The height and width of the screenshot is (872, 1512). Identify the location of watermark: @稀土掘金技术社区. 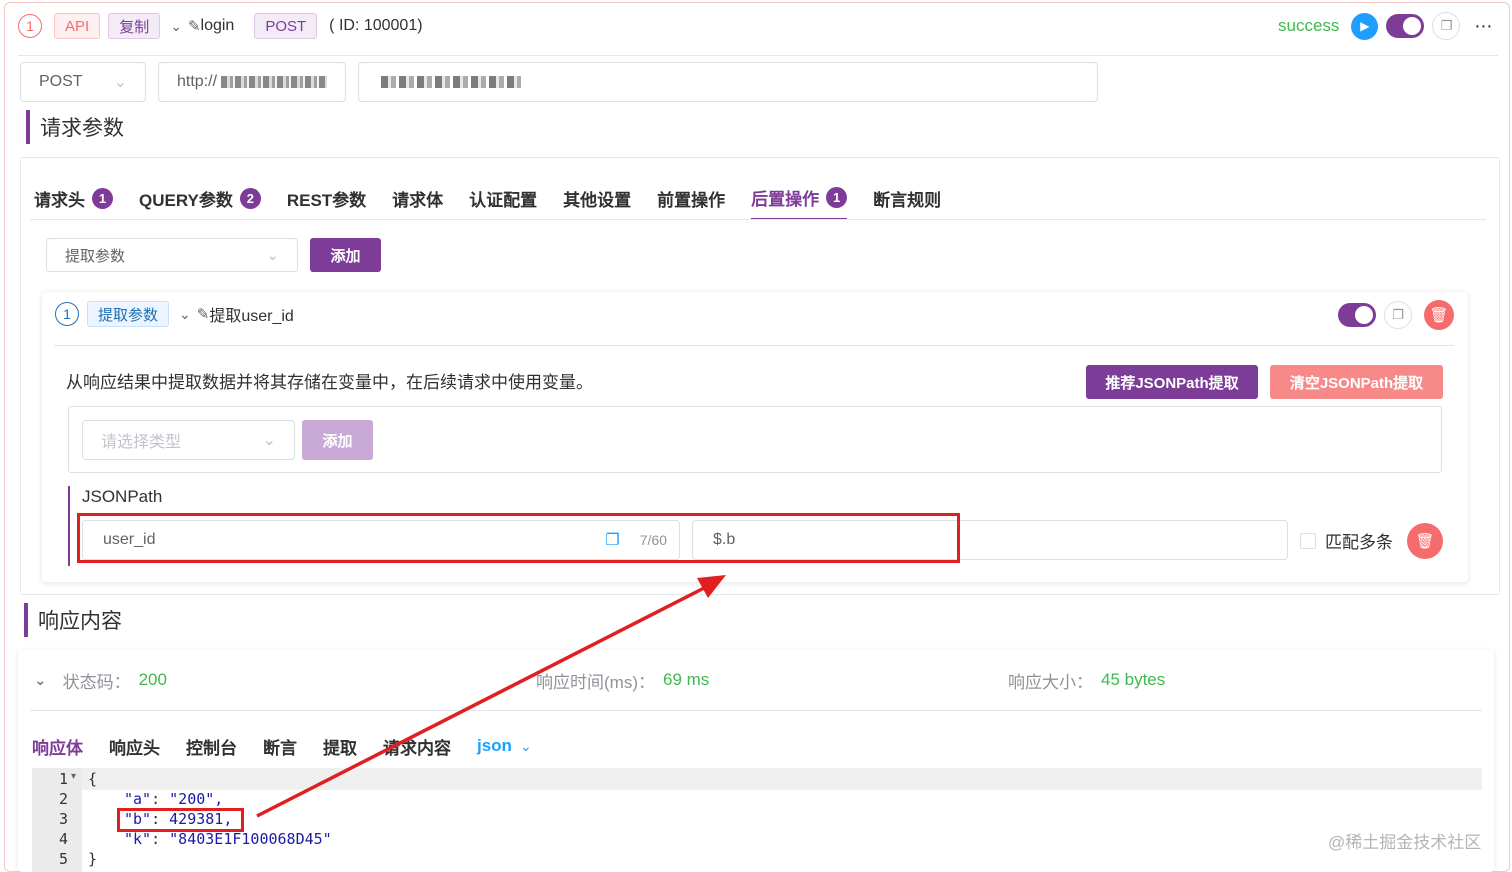
(1405, 842).